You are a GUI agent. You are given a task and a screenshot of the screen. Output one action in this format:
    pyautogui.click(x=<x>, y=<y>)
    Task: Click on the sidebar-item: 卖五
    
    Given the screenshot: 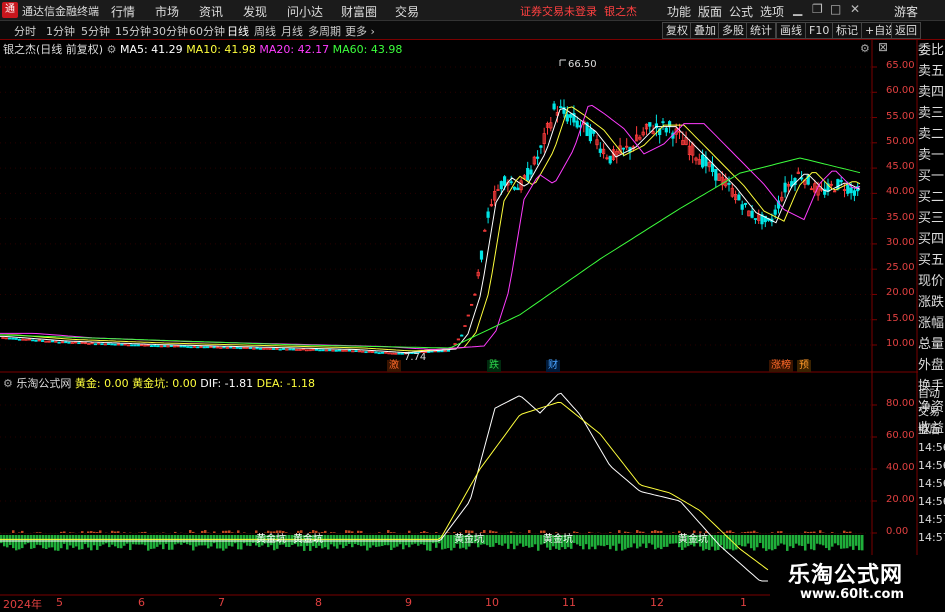 What is the action you would take?
    pyautogui.click(x=931, y=71)
    